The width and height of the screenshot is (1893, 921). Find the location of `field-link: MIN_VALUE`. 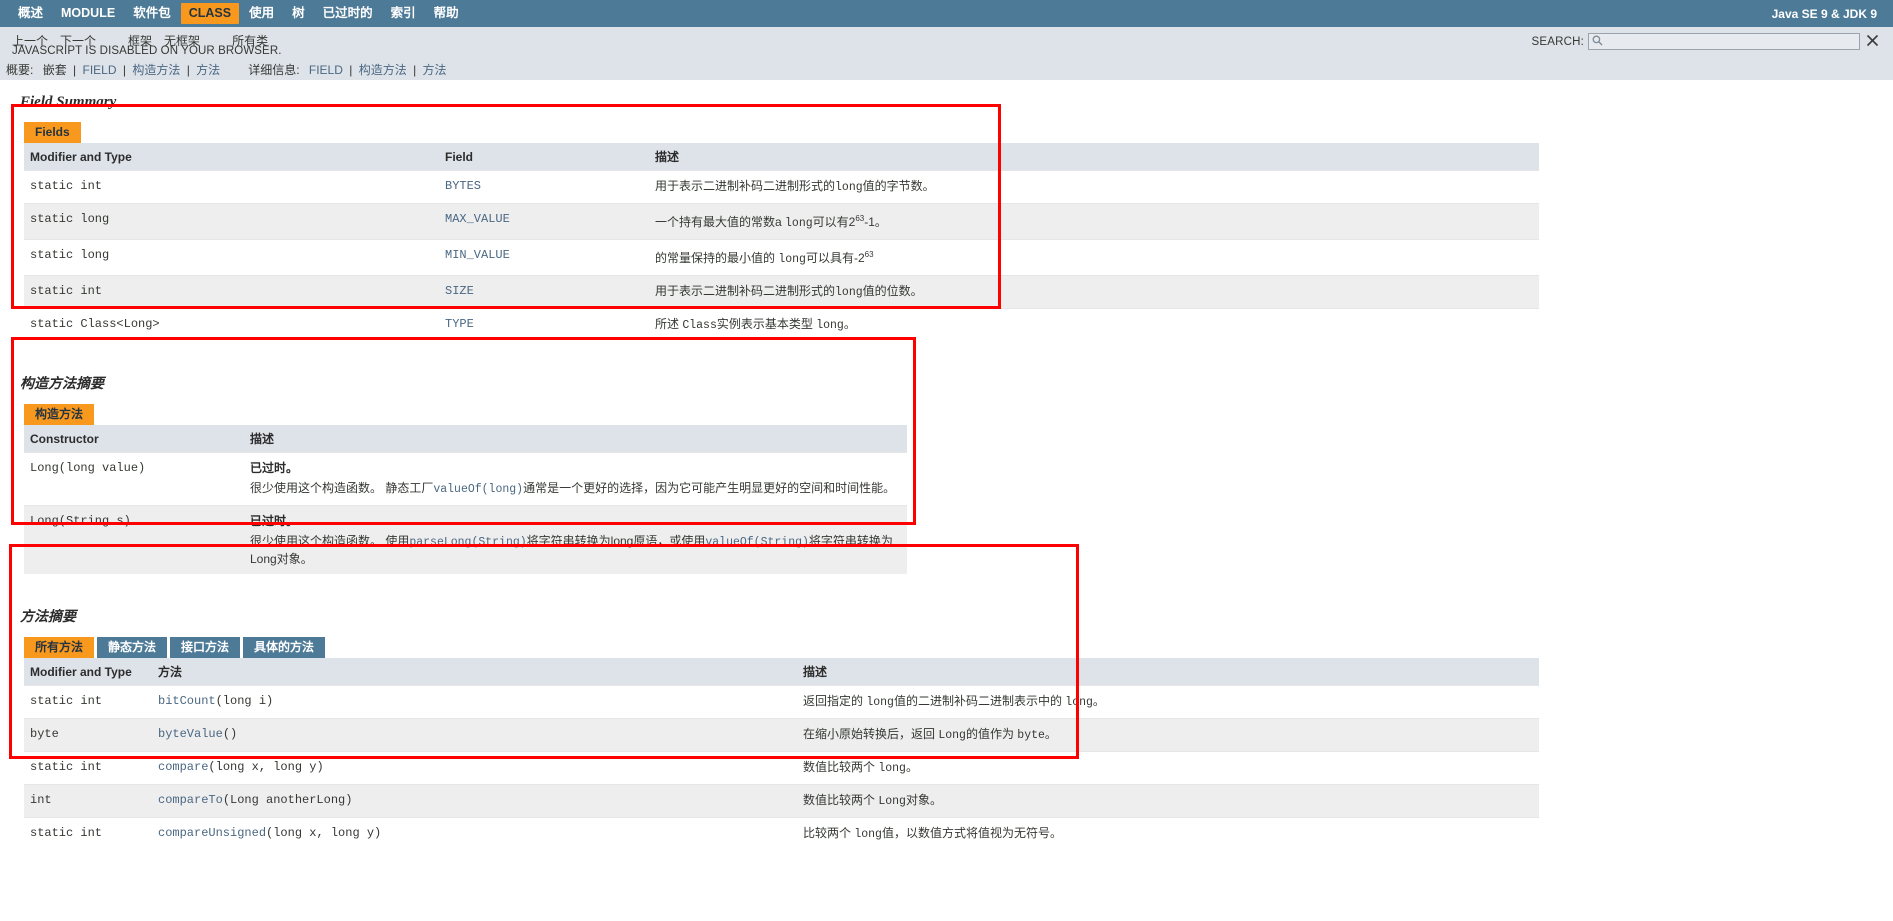

field-link: MIN_VALUE is located at coordinates (477, 255).